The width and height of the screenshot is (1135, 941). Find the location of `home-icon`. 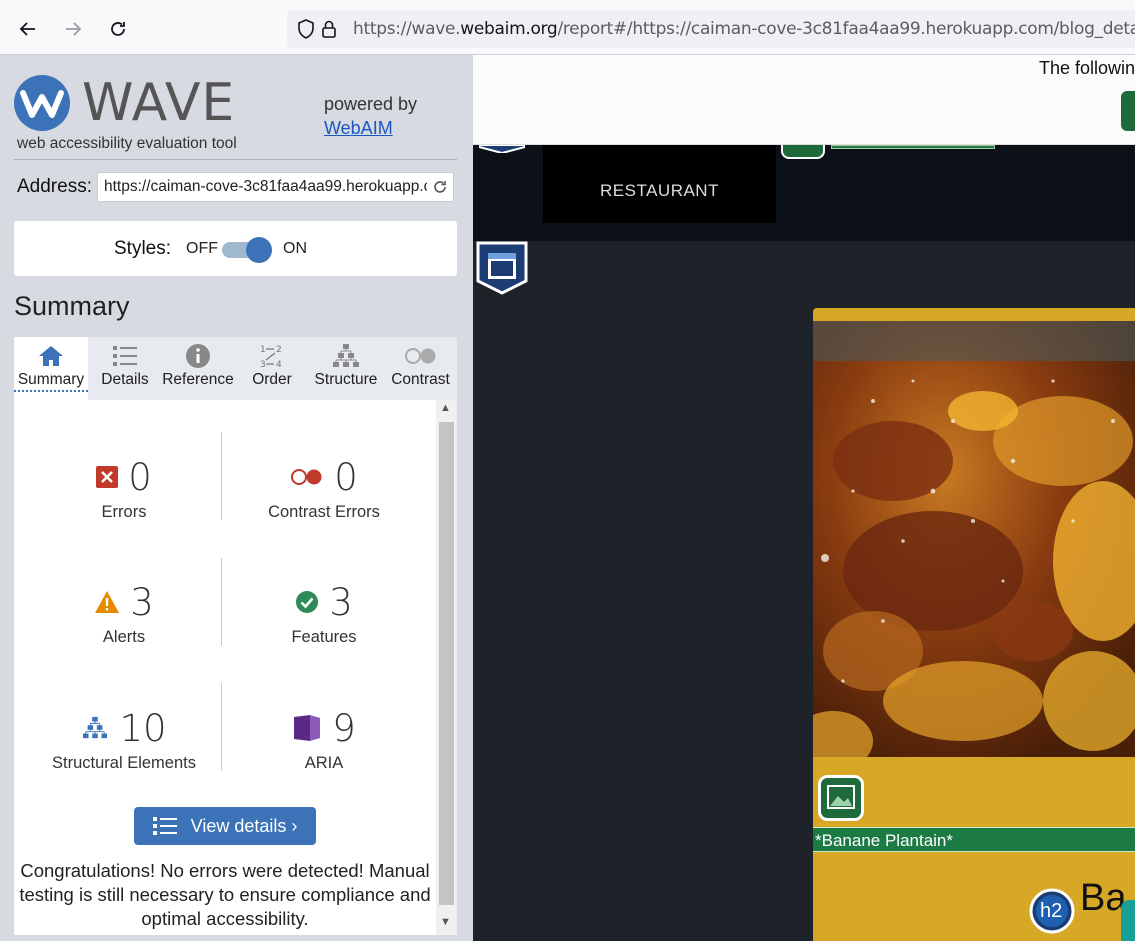

home-icon is located at coordinates (51, 353).